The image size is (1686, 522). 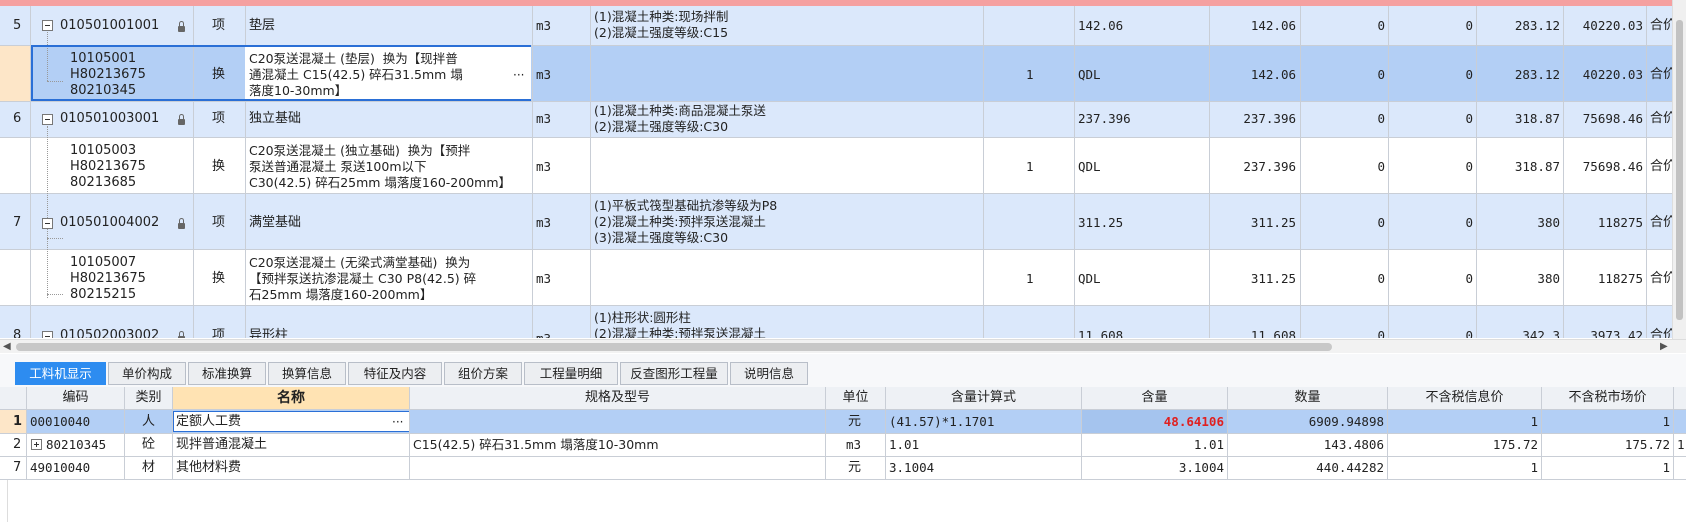 What do you see at coordinates (60, 421) in the screenshot?
I see `material-code: 00010040` at bounding box center [60, 421].